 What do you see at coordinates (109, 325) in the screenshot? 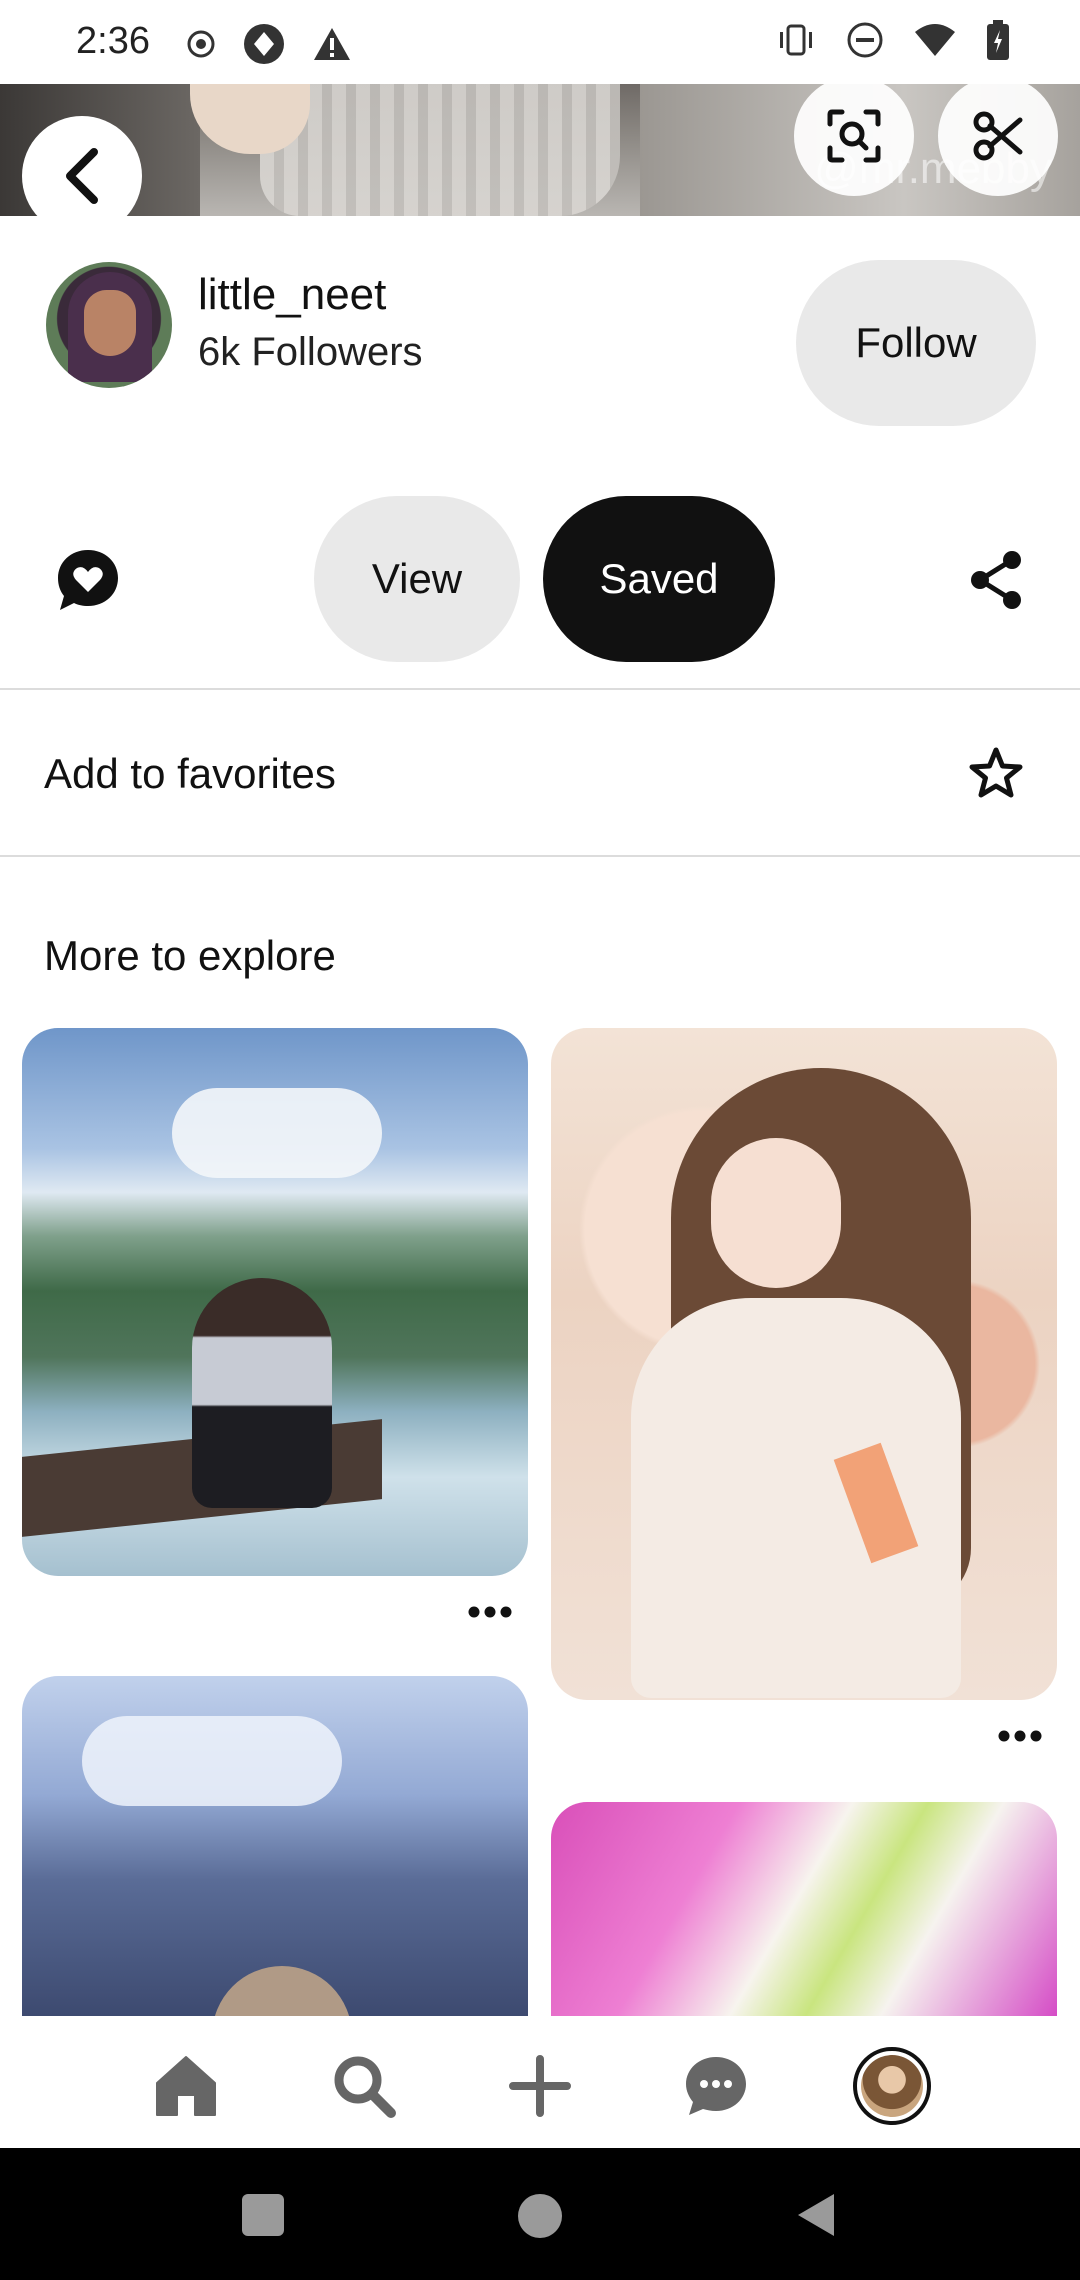
I see `creator-avatar` at bounding box center [109, 325].